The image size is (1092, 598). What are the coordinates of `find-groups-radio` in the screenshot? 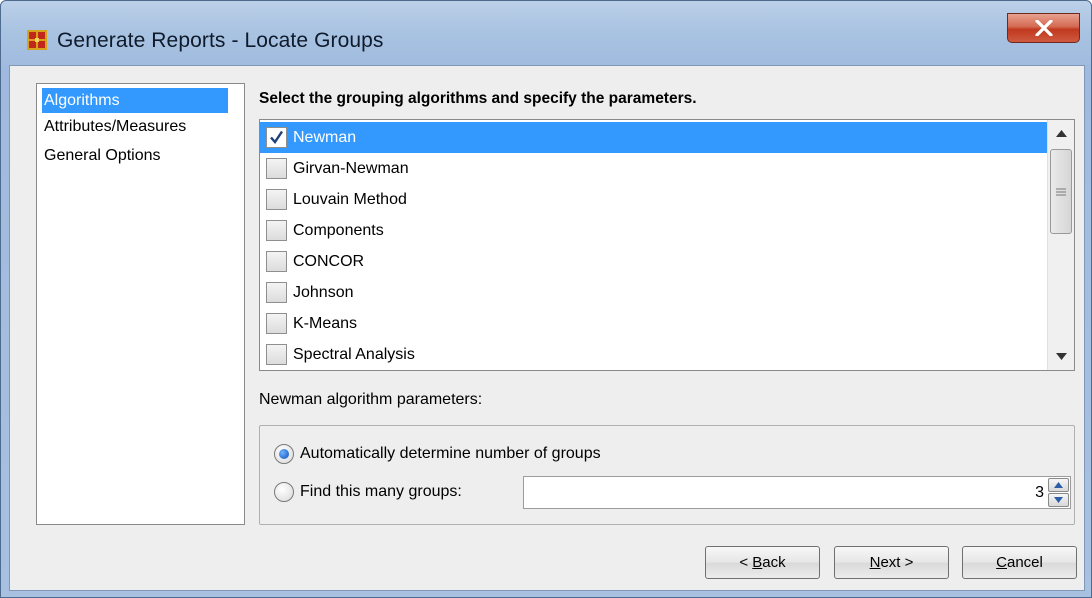 It's located at (284, 492).